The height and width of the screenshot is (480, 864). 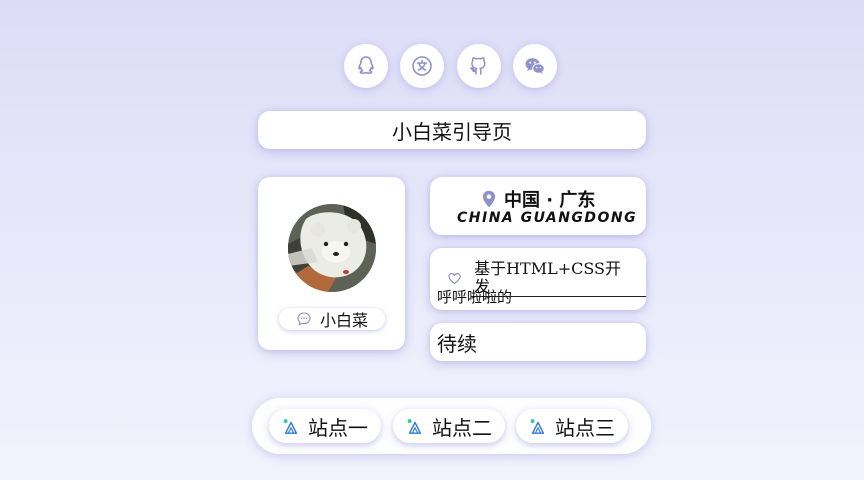 I want to click on sites-bar: 站点一 站点二 站点三, so click(x=451, y=426).